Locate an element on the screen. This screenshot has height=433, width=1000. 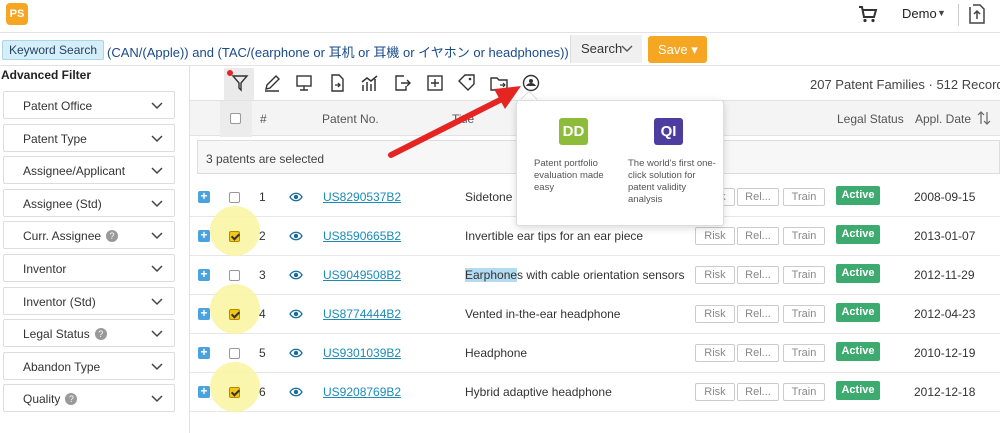
filter-patent-office: Patent Office is located at coordinates (89, 105).